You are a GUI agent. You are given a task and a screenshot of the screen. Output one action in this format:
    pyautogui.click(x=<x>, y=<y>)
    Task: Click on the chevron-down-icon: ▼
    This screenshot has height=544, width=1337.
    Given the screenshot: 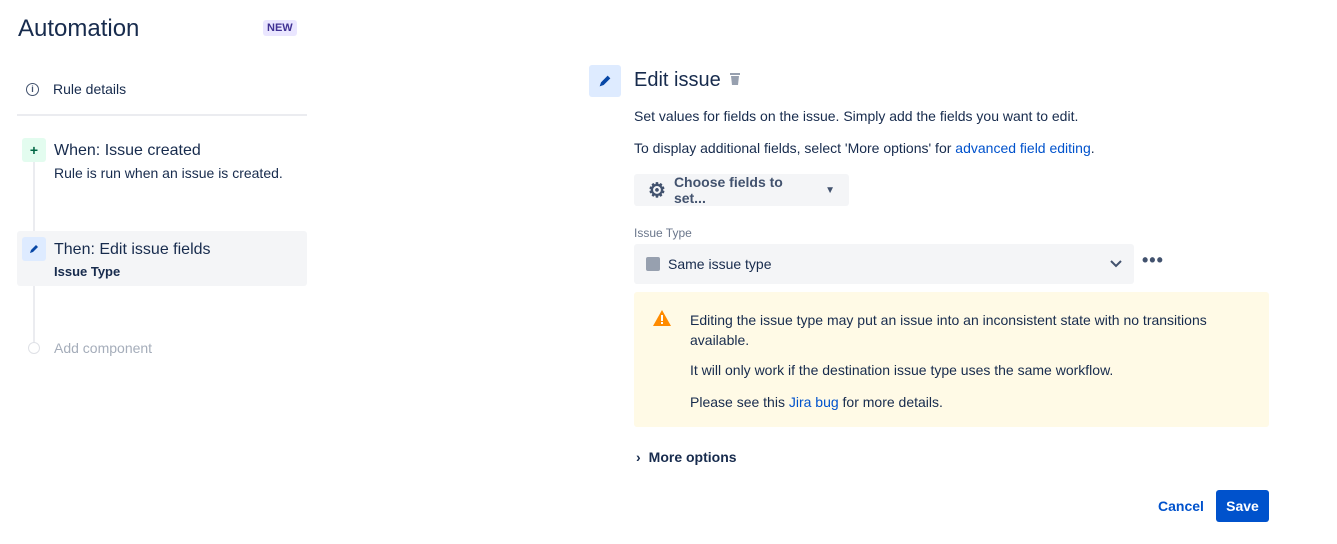 What is the action you would take?
    pyautogui.click(x=830, y=190)
    